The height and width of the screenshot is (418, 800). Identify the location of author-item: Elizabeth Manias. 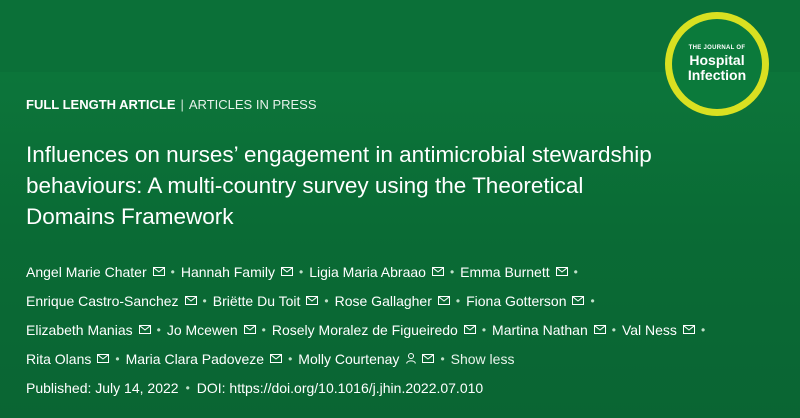
(88, 330).